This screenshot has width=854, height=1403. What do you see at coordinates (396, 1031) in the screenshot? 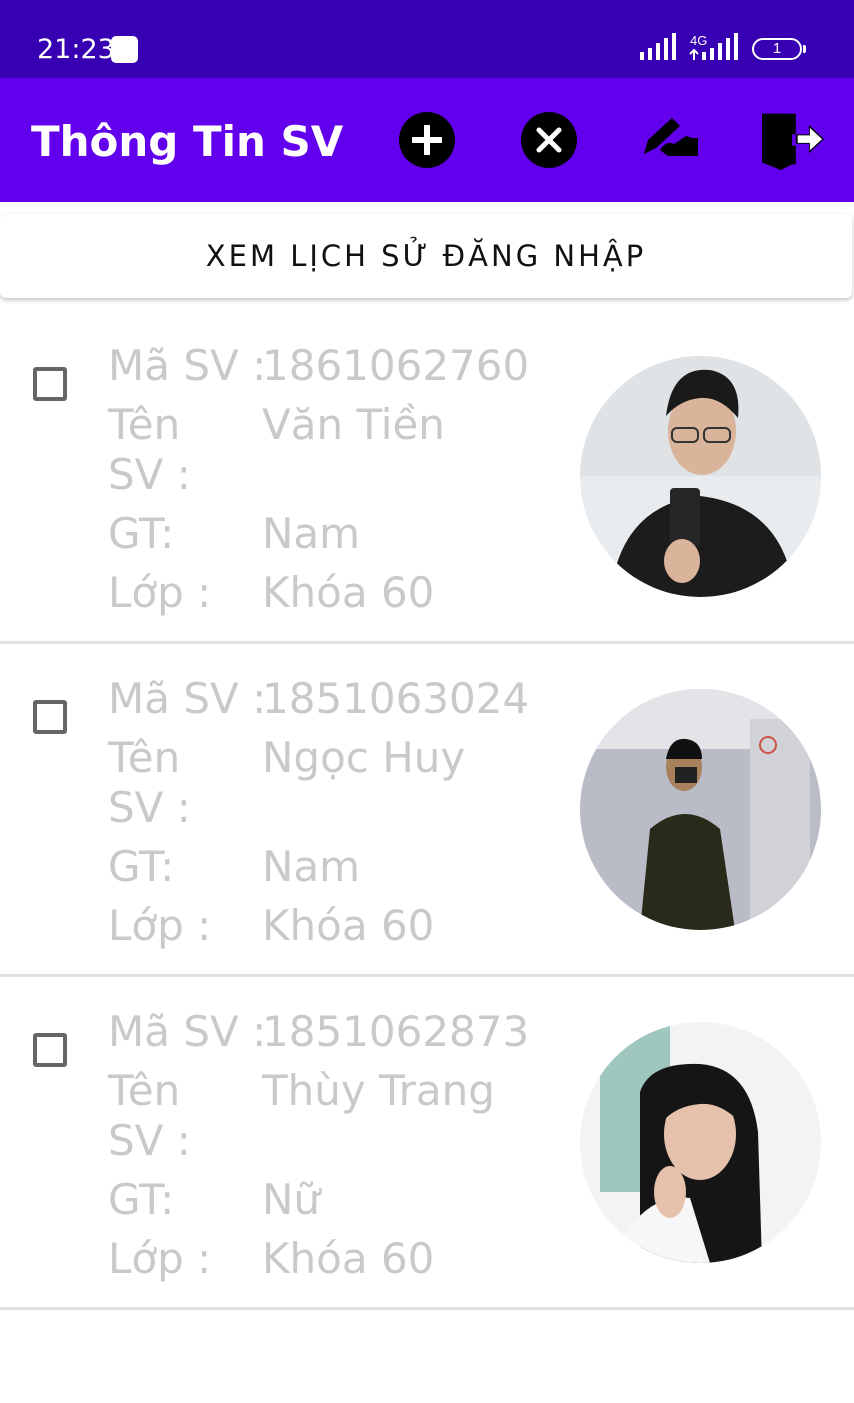
I see `student-id-value: 1851062873` at bounding box center [396, 1031].